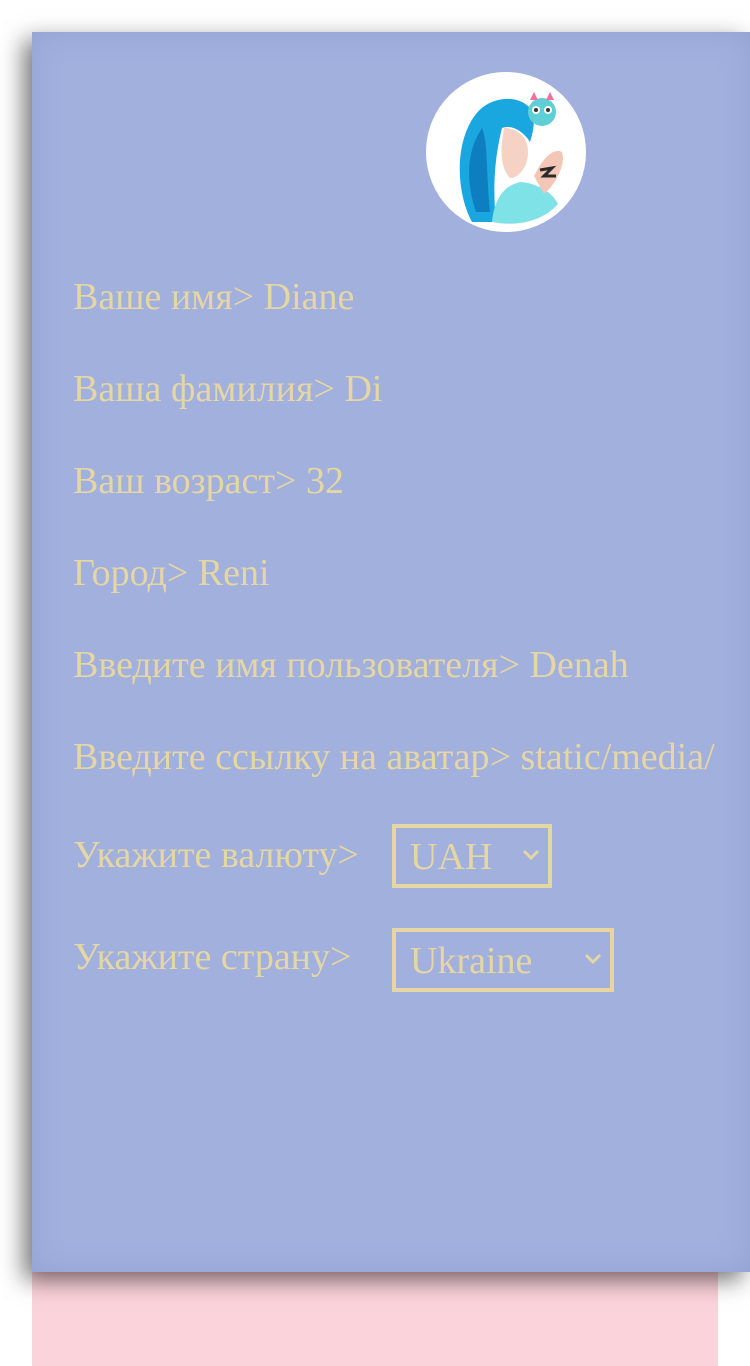 This screenshot has width=750, height=1366. I want to click on first-name-value: Diane, so click(309, 297).